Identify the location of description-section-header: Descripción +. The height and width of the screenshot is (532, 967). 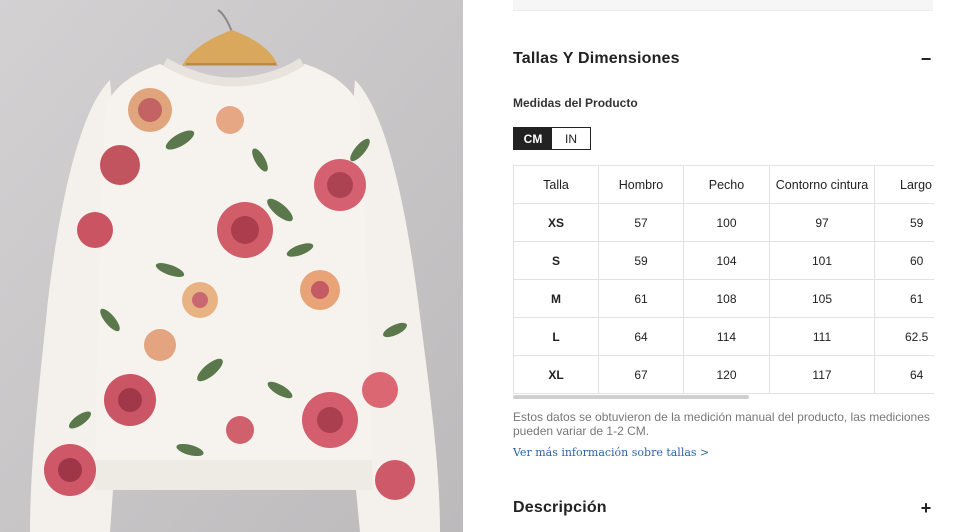
(723, 508).